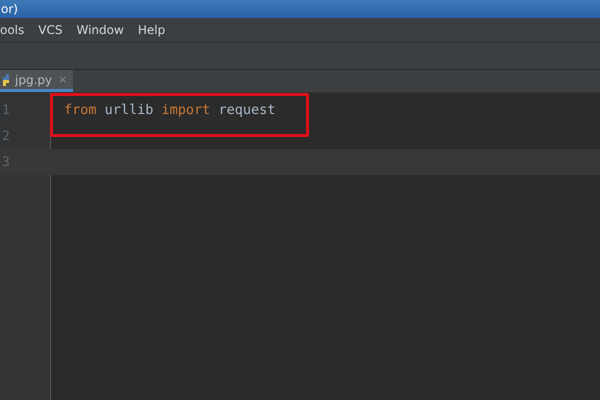  What do you see at coordinates (170, 110) in the screenshot?
I see `code-line: from urllib import request` at bounding box center [170, 110].